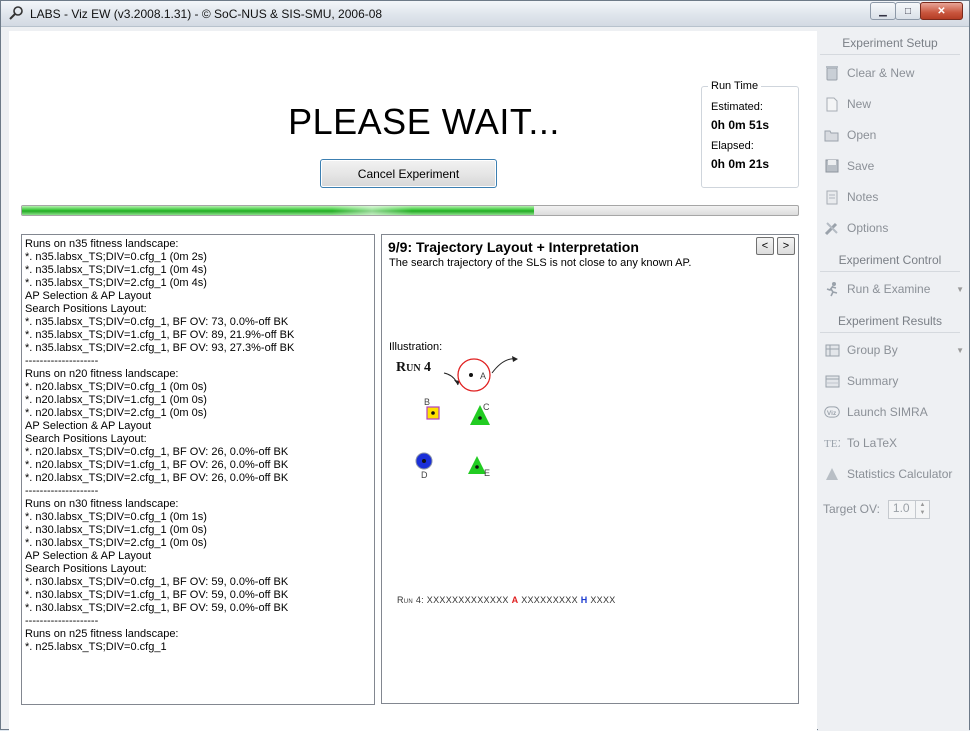  Describe the element at coordinates (894, 228) in the screenshot. I see `options-button: Options` at that location.